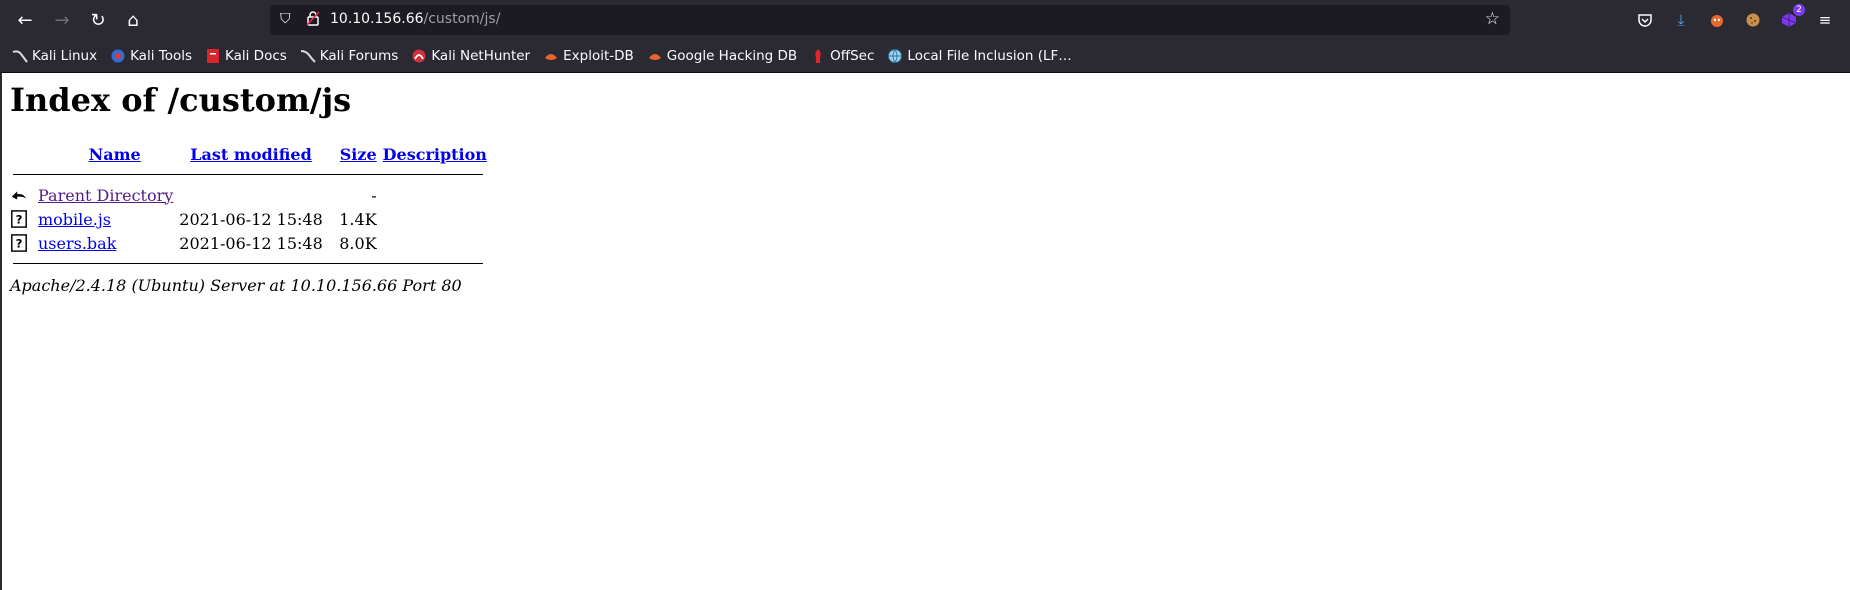 This screenshot has width=1850, height=590. Describe the element at coordinates (655, 56) in the screenshot. I see `ghdb-icon` at that location.